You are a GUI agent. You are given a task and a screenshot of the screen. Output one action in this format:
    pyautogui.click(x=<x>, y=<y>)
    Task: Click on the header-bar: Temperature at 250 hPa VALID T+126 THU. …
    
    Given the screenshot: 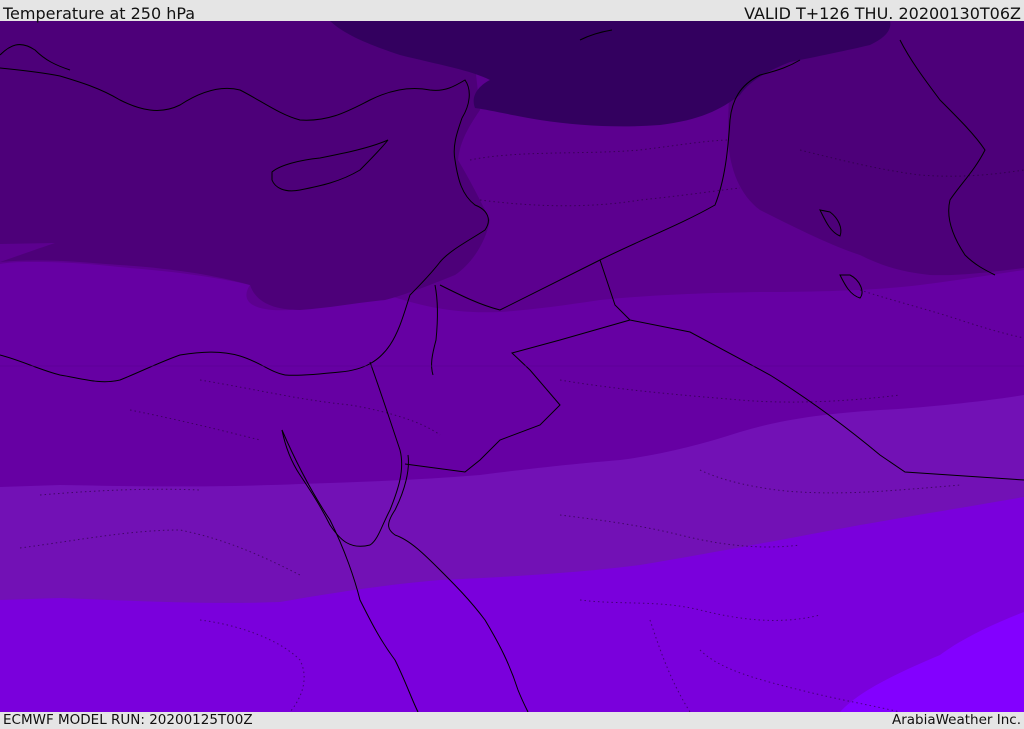 What is the action you would take?
    pyautogui.click(x=512, y=11)
    